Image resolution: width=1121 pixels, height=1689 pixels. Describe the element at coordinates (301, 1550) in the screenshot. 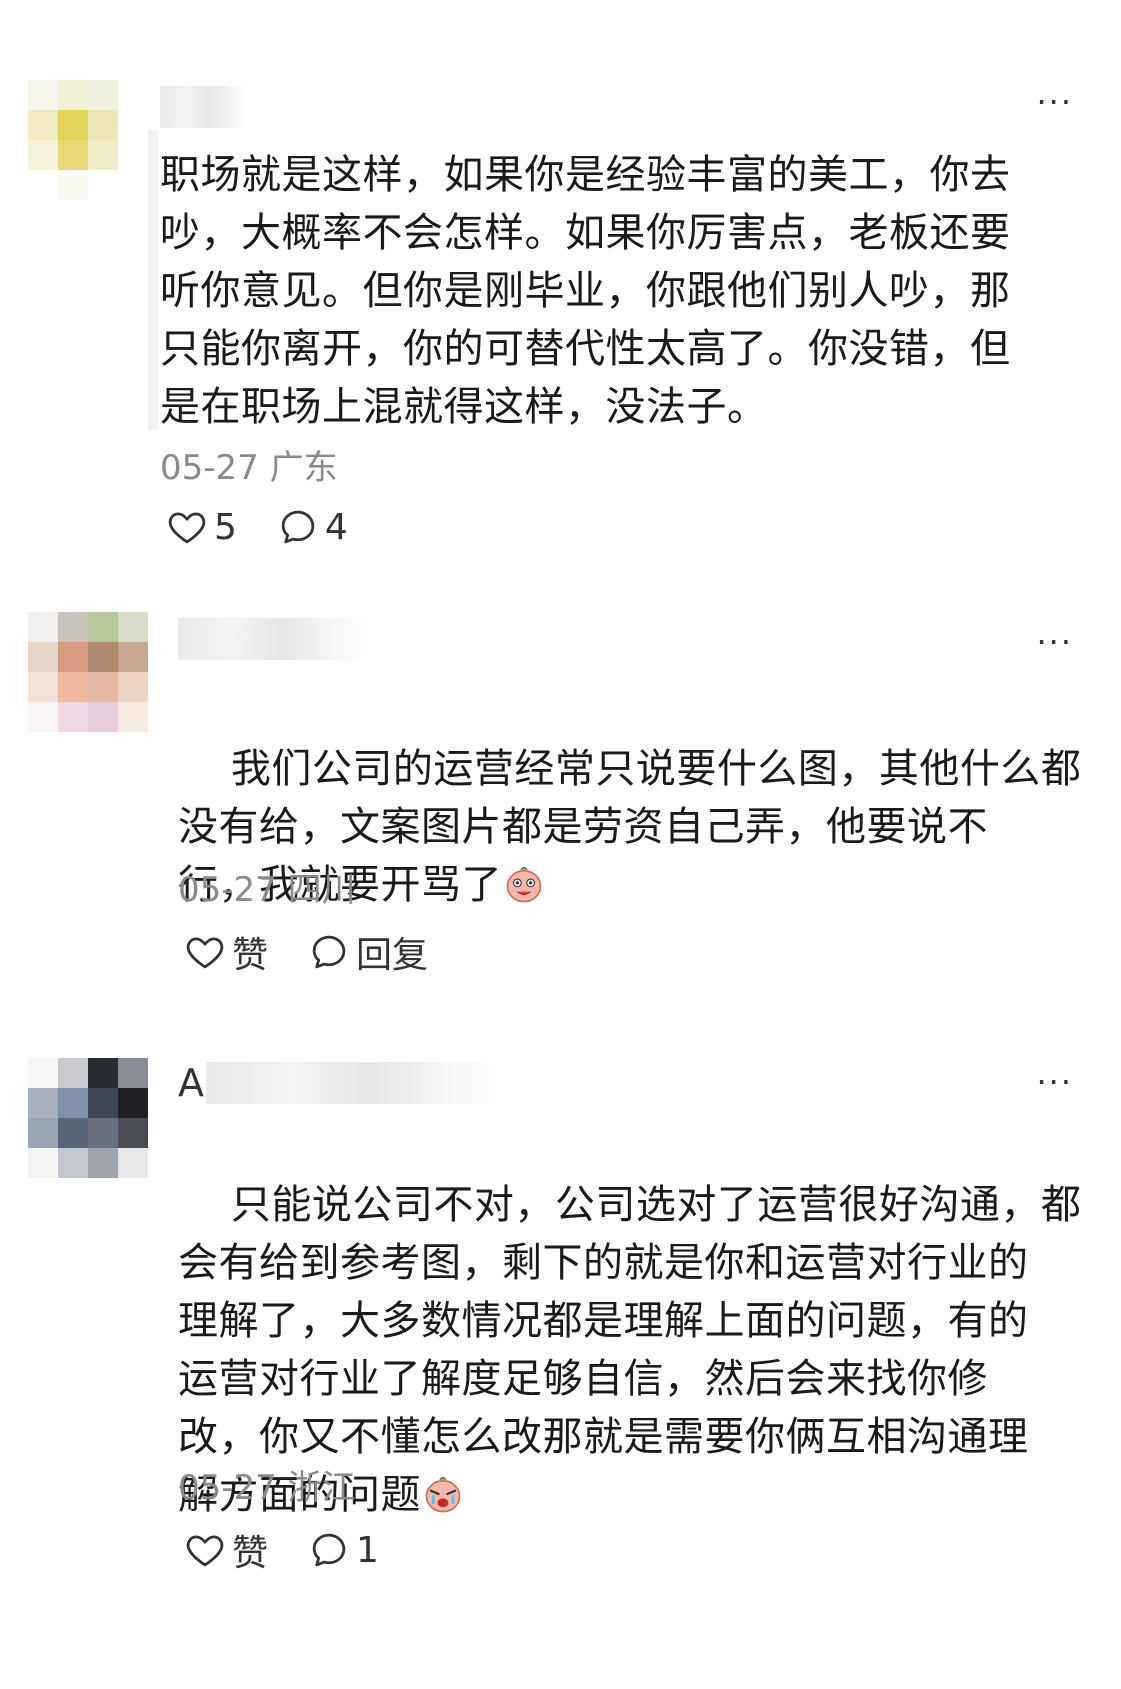

I see `comment-actions: 赞 1` at that location.